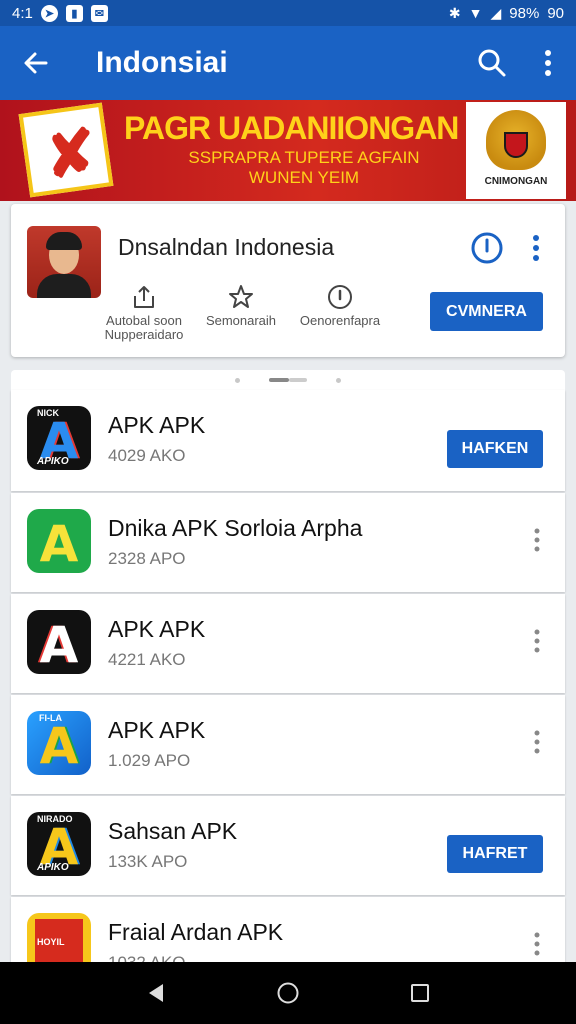  I want to click on profile-action-label: Semonaraih, so click(241, 321).